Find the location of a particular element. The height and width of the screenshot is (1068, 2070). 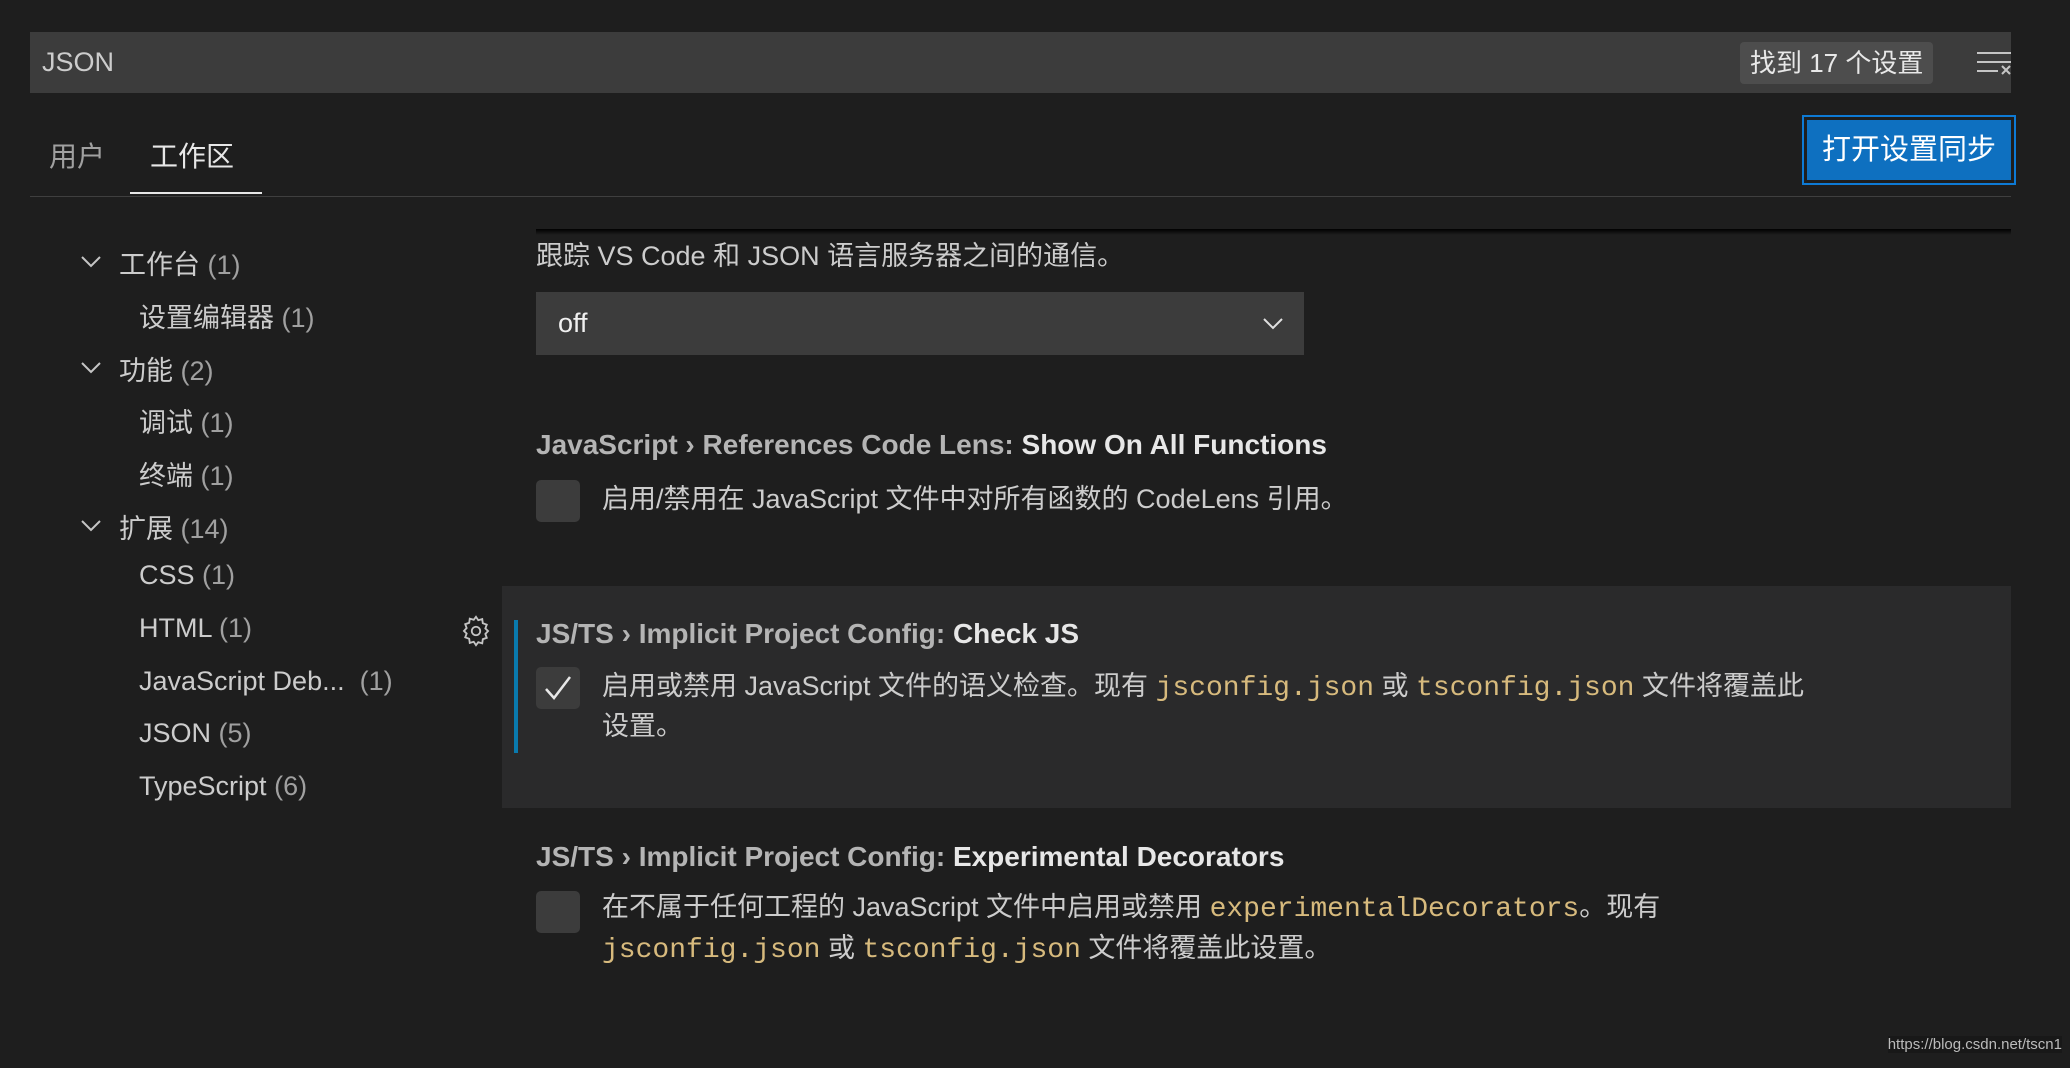

sync-button-label: 打开设置同步 is located at coordinates (1909, 150).